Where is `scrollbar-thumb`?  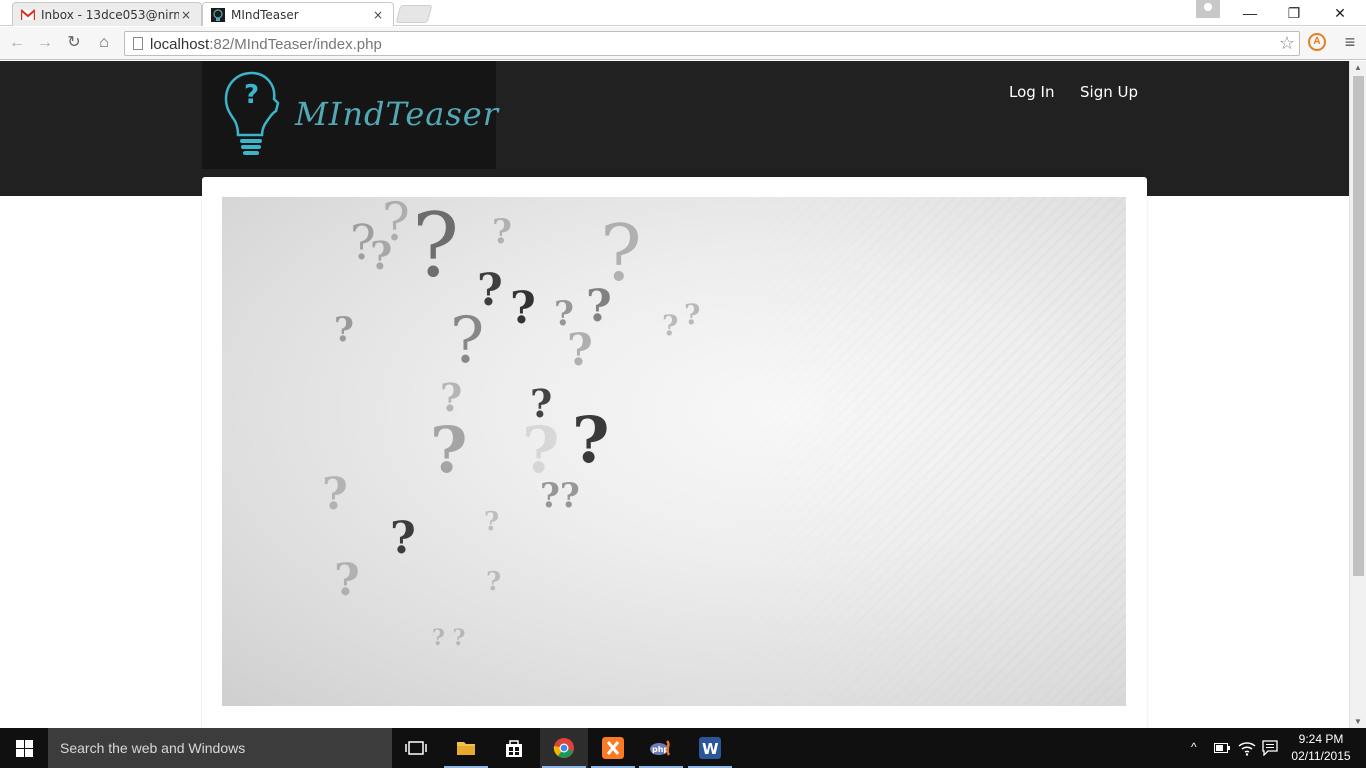
scrollbar-thumb is located at coordinates (1358, 326).